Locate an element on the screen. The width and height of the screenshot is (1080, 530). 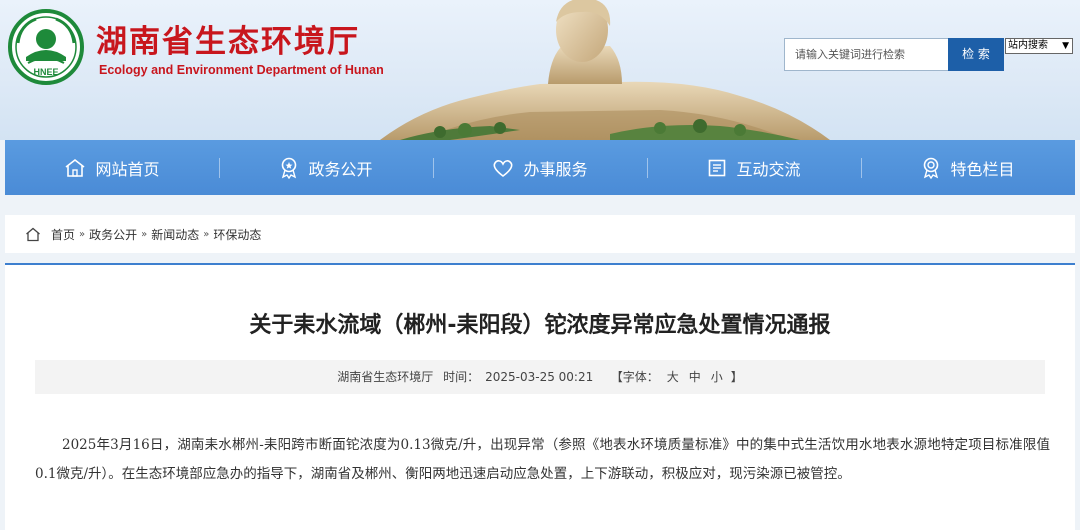
nav-item-interaction: 互动交流 is located at coordinates (754, 167).